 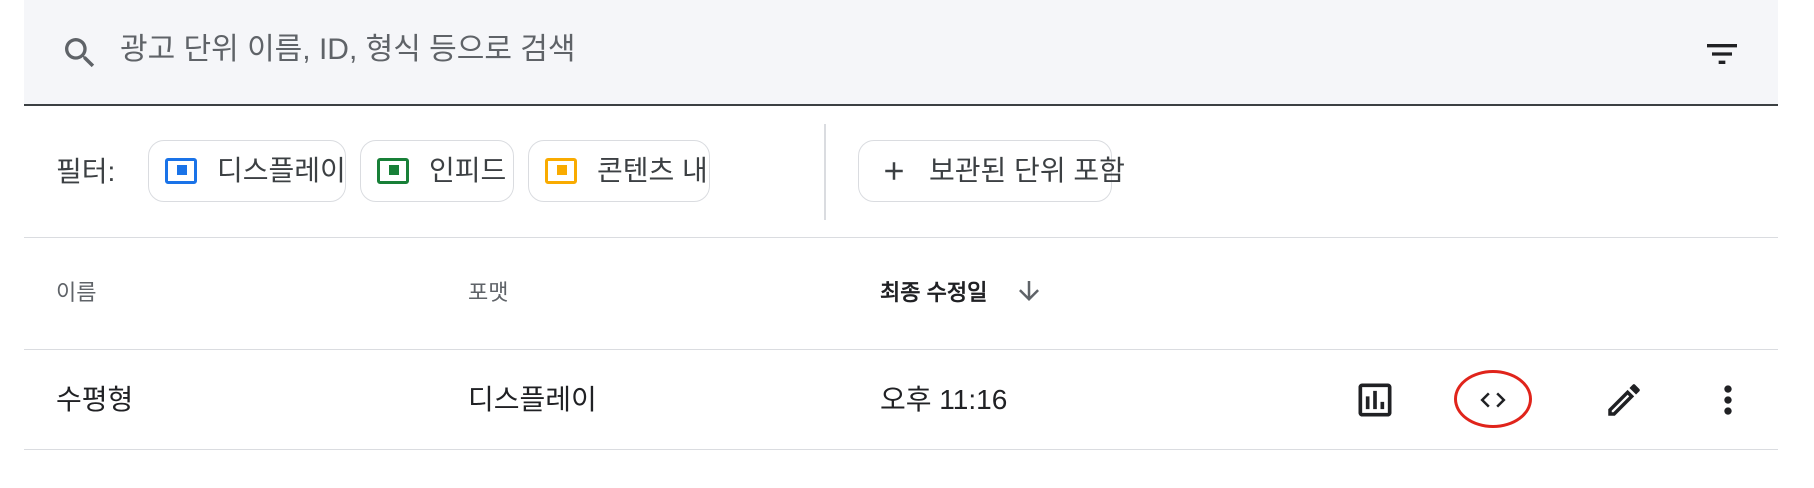 What do you see at coordinates (76, 293) in the screenshot?
I see `column-header-name: 이름` at bounding box center [76, 293].